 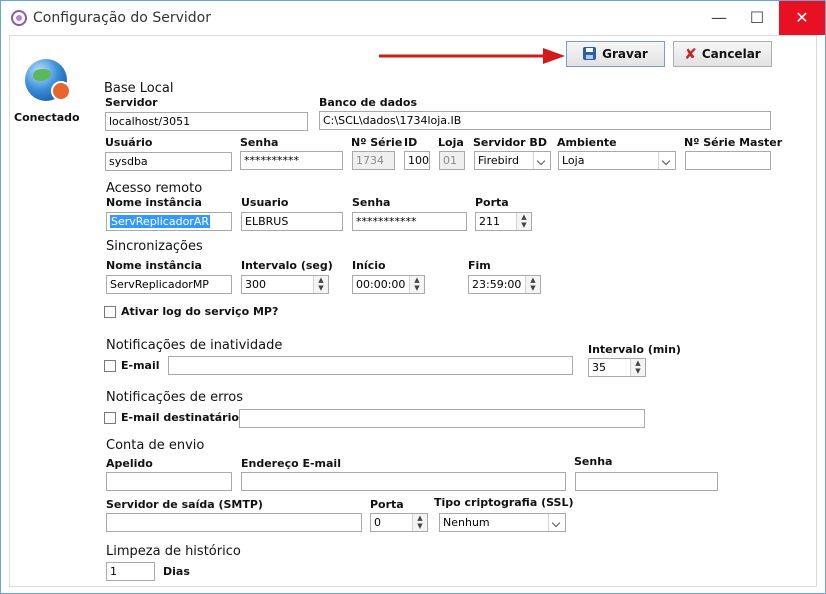 I want to click on cancel-button: ✘ Cancelar, so click(x=722, y=54).